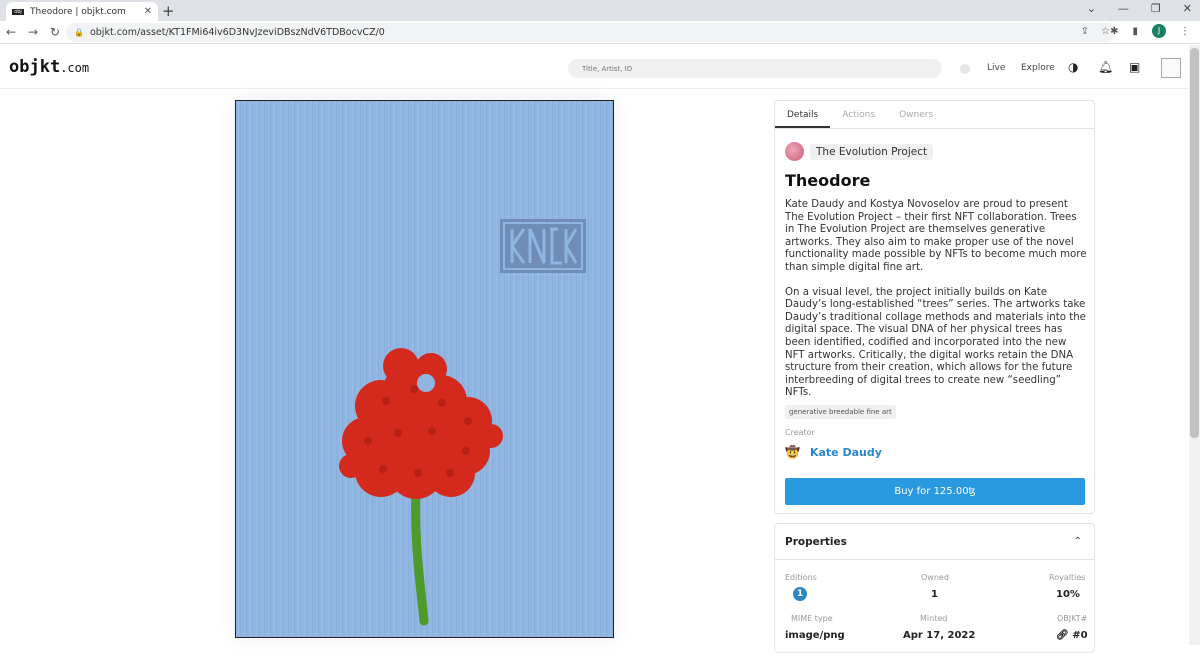 Image resolution: width=1200 pixels, height=653 pixels. Describe the element at coordinates (1185, 31) in the screenshot. I see `chrome-menu-icon: ⋮` at that location.